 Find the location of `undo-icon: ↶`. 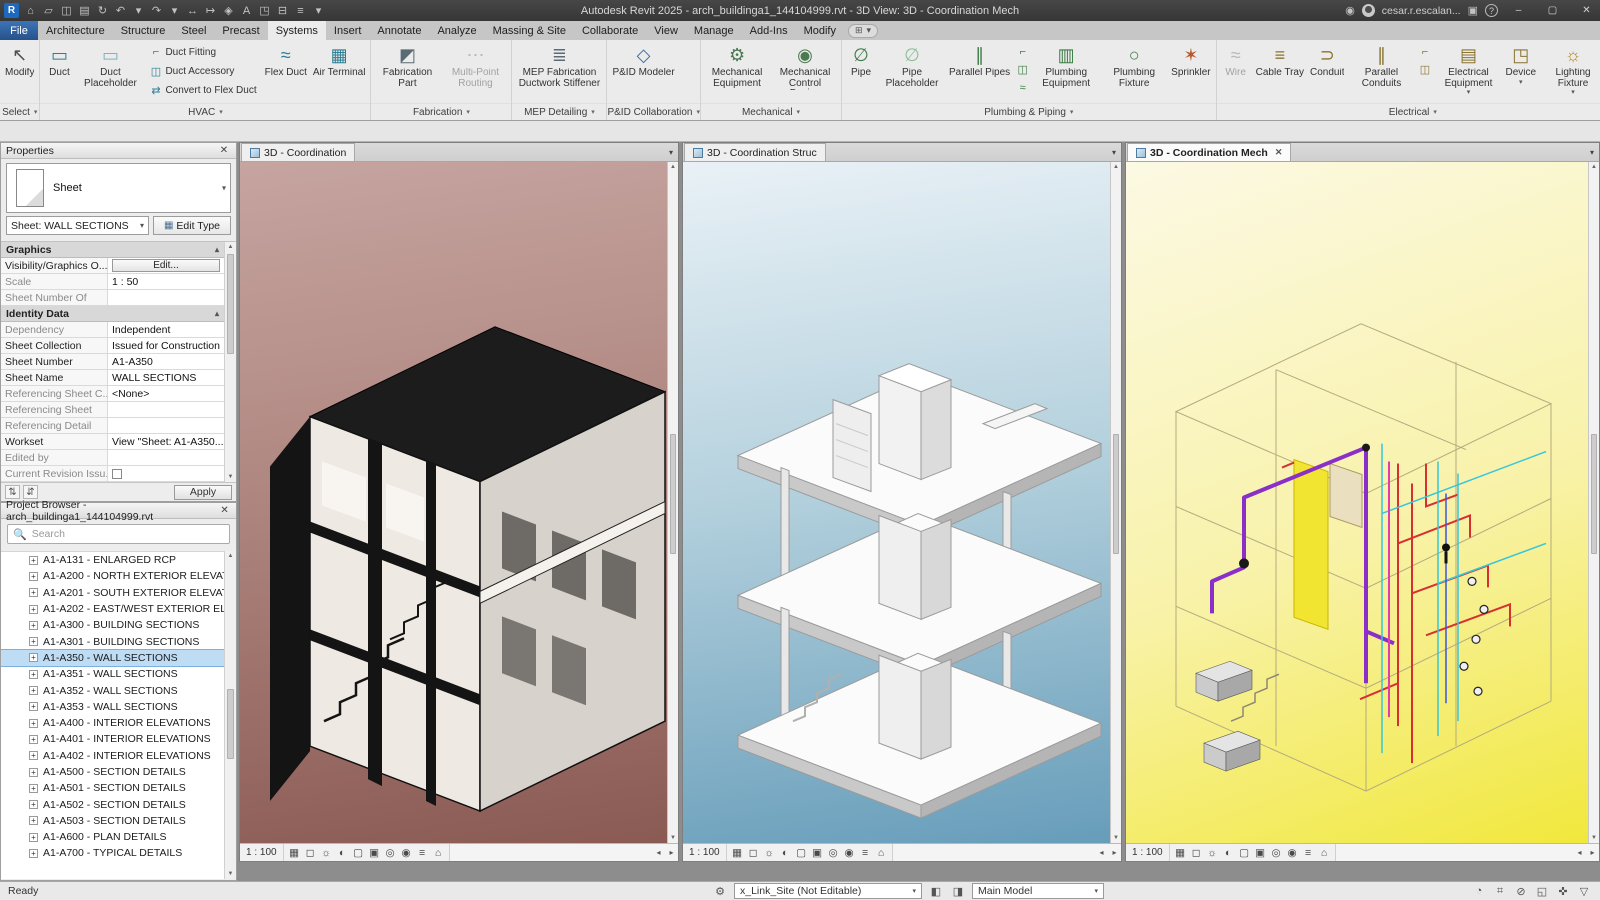

undo-icon: ↶ is located at coordinates (120, 10).